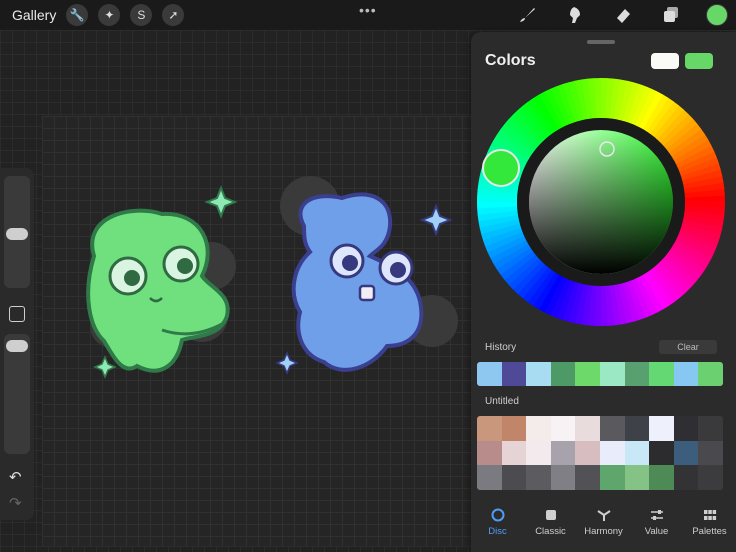 The image size is (736, 552). What do you see at coordinates (710, 515) in the screenshot?
I see `palettes-grid-icon` at bounding box center [710, 515].